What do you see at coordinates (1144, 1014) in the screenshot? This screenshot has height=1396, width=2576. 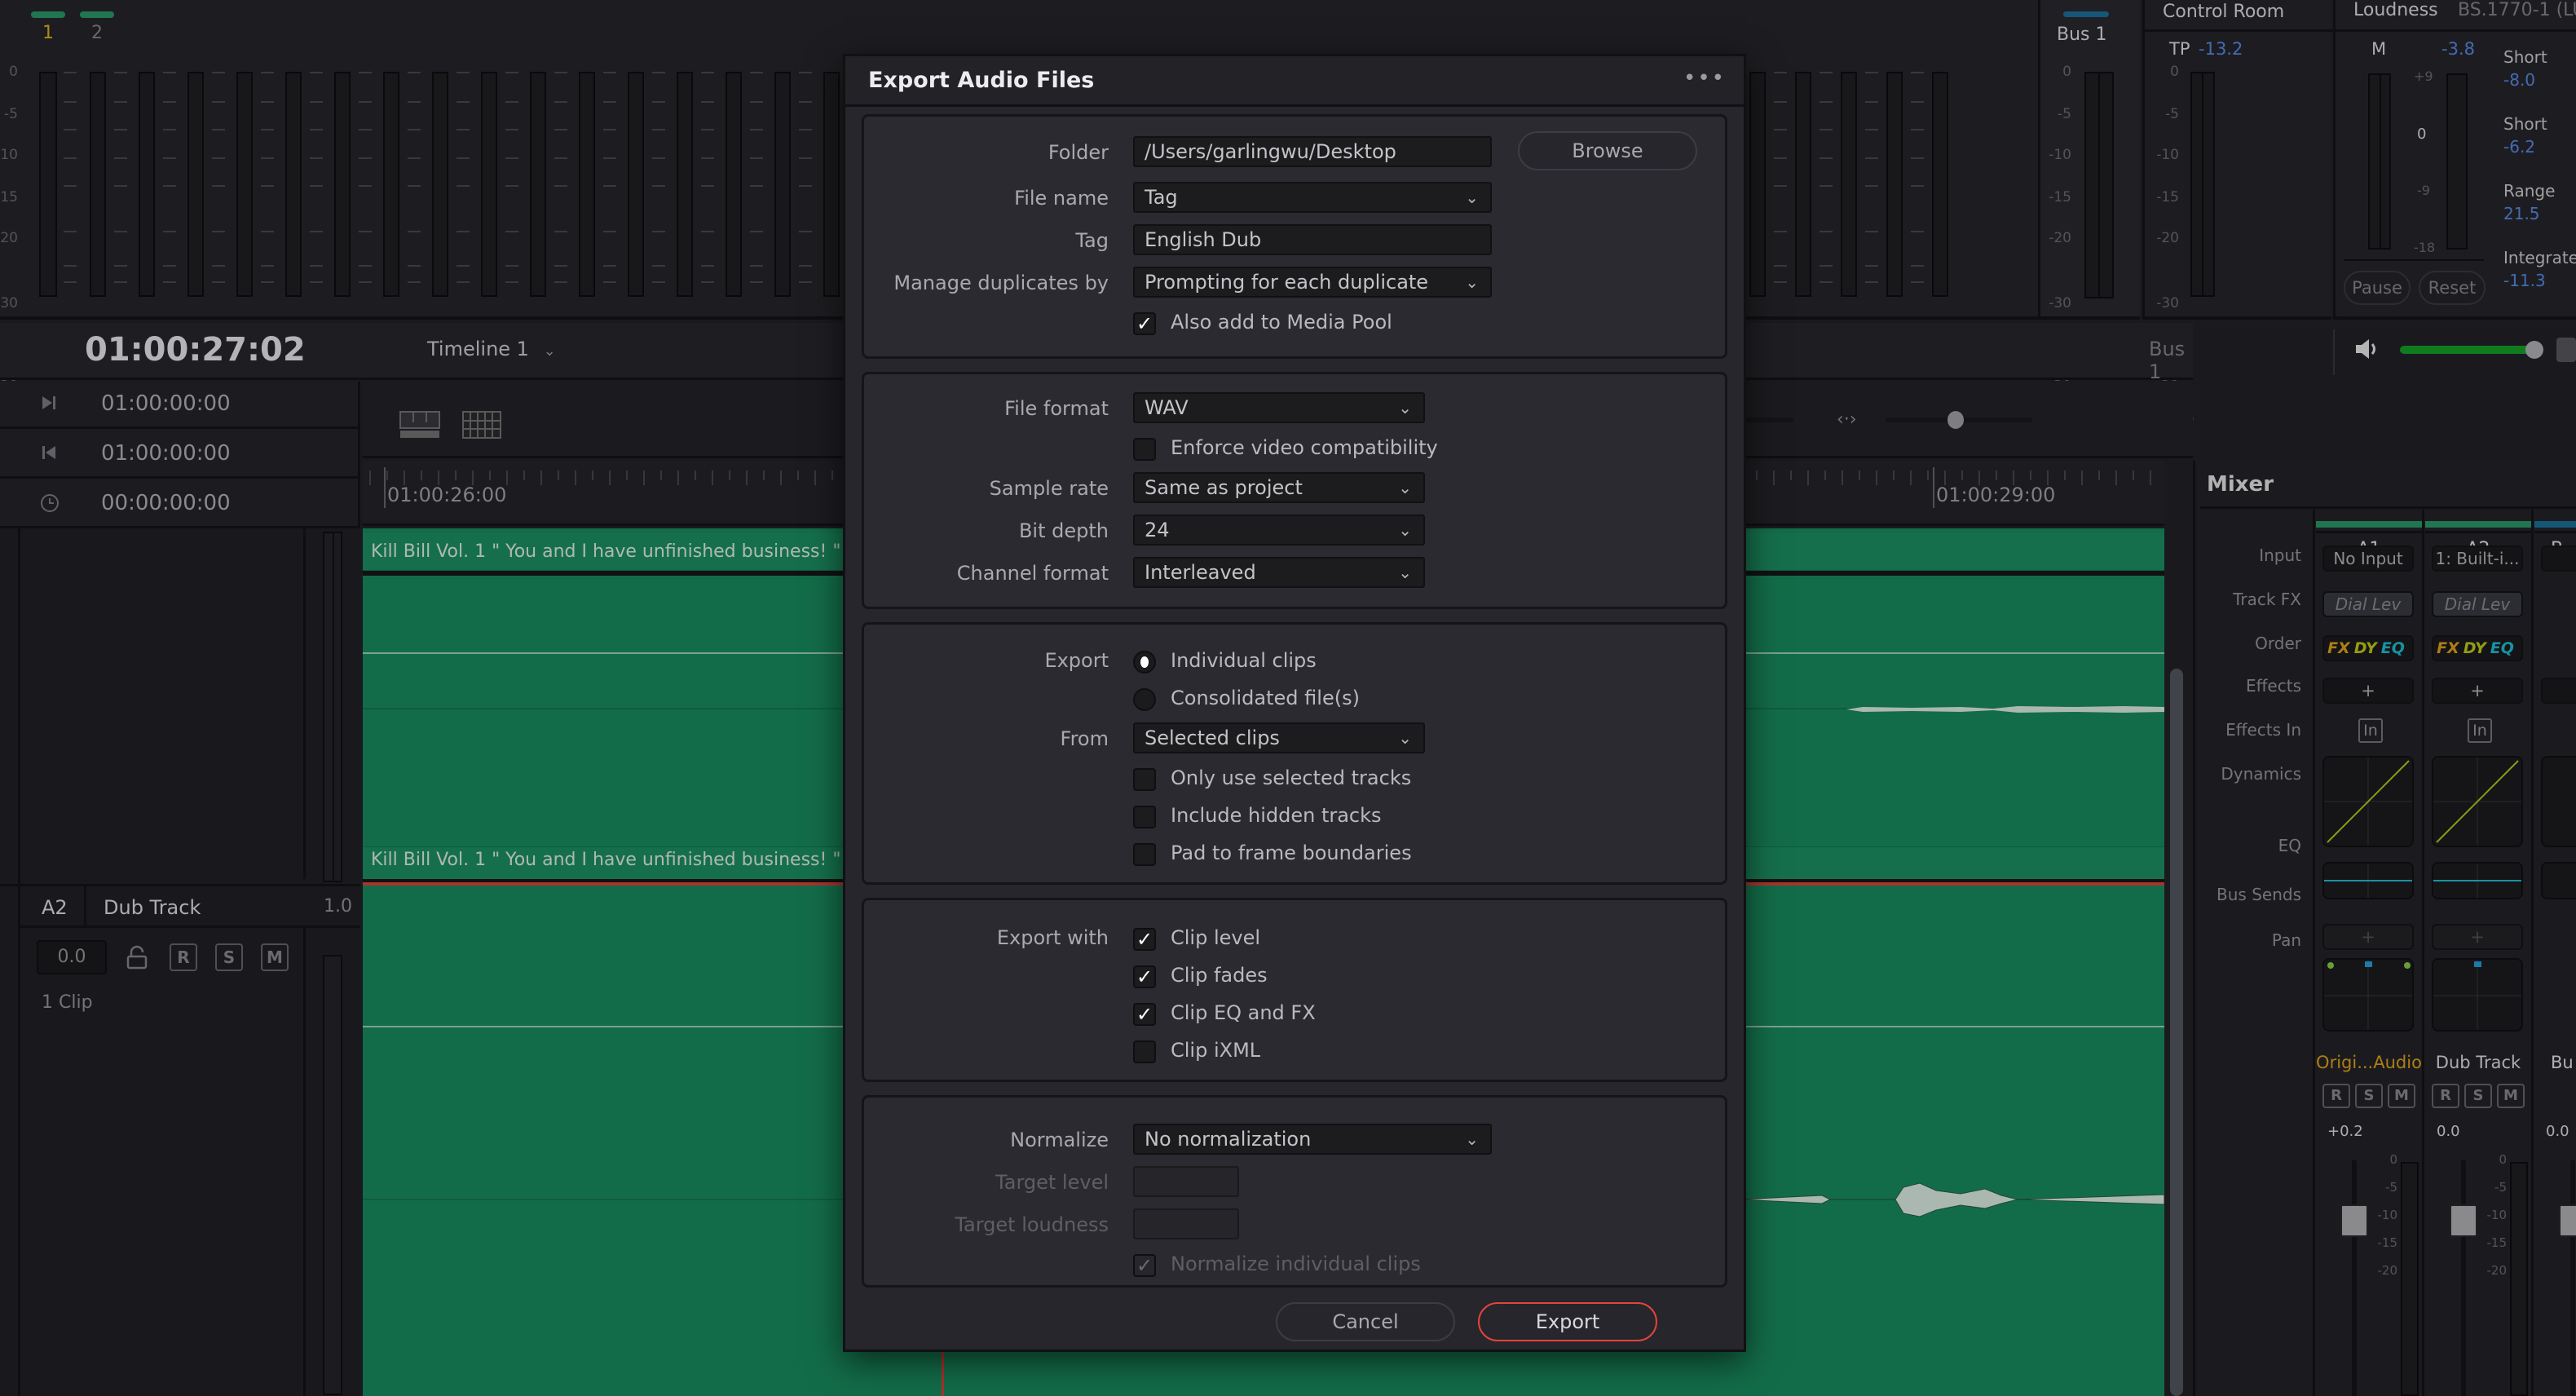 I see `clip-eq-fx-checkbox: ✓` at bounding box center [1144, 1014].